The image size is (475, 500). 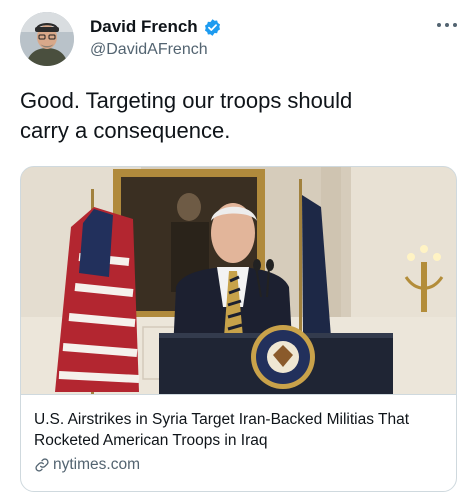 I want to click on avatar, so click(x=47, y=39).